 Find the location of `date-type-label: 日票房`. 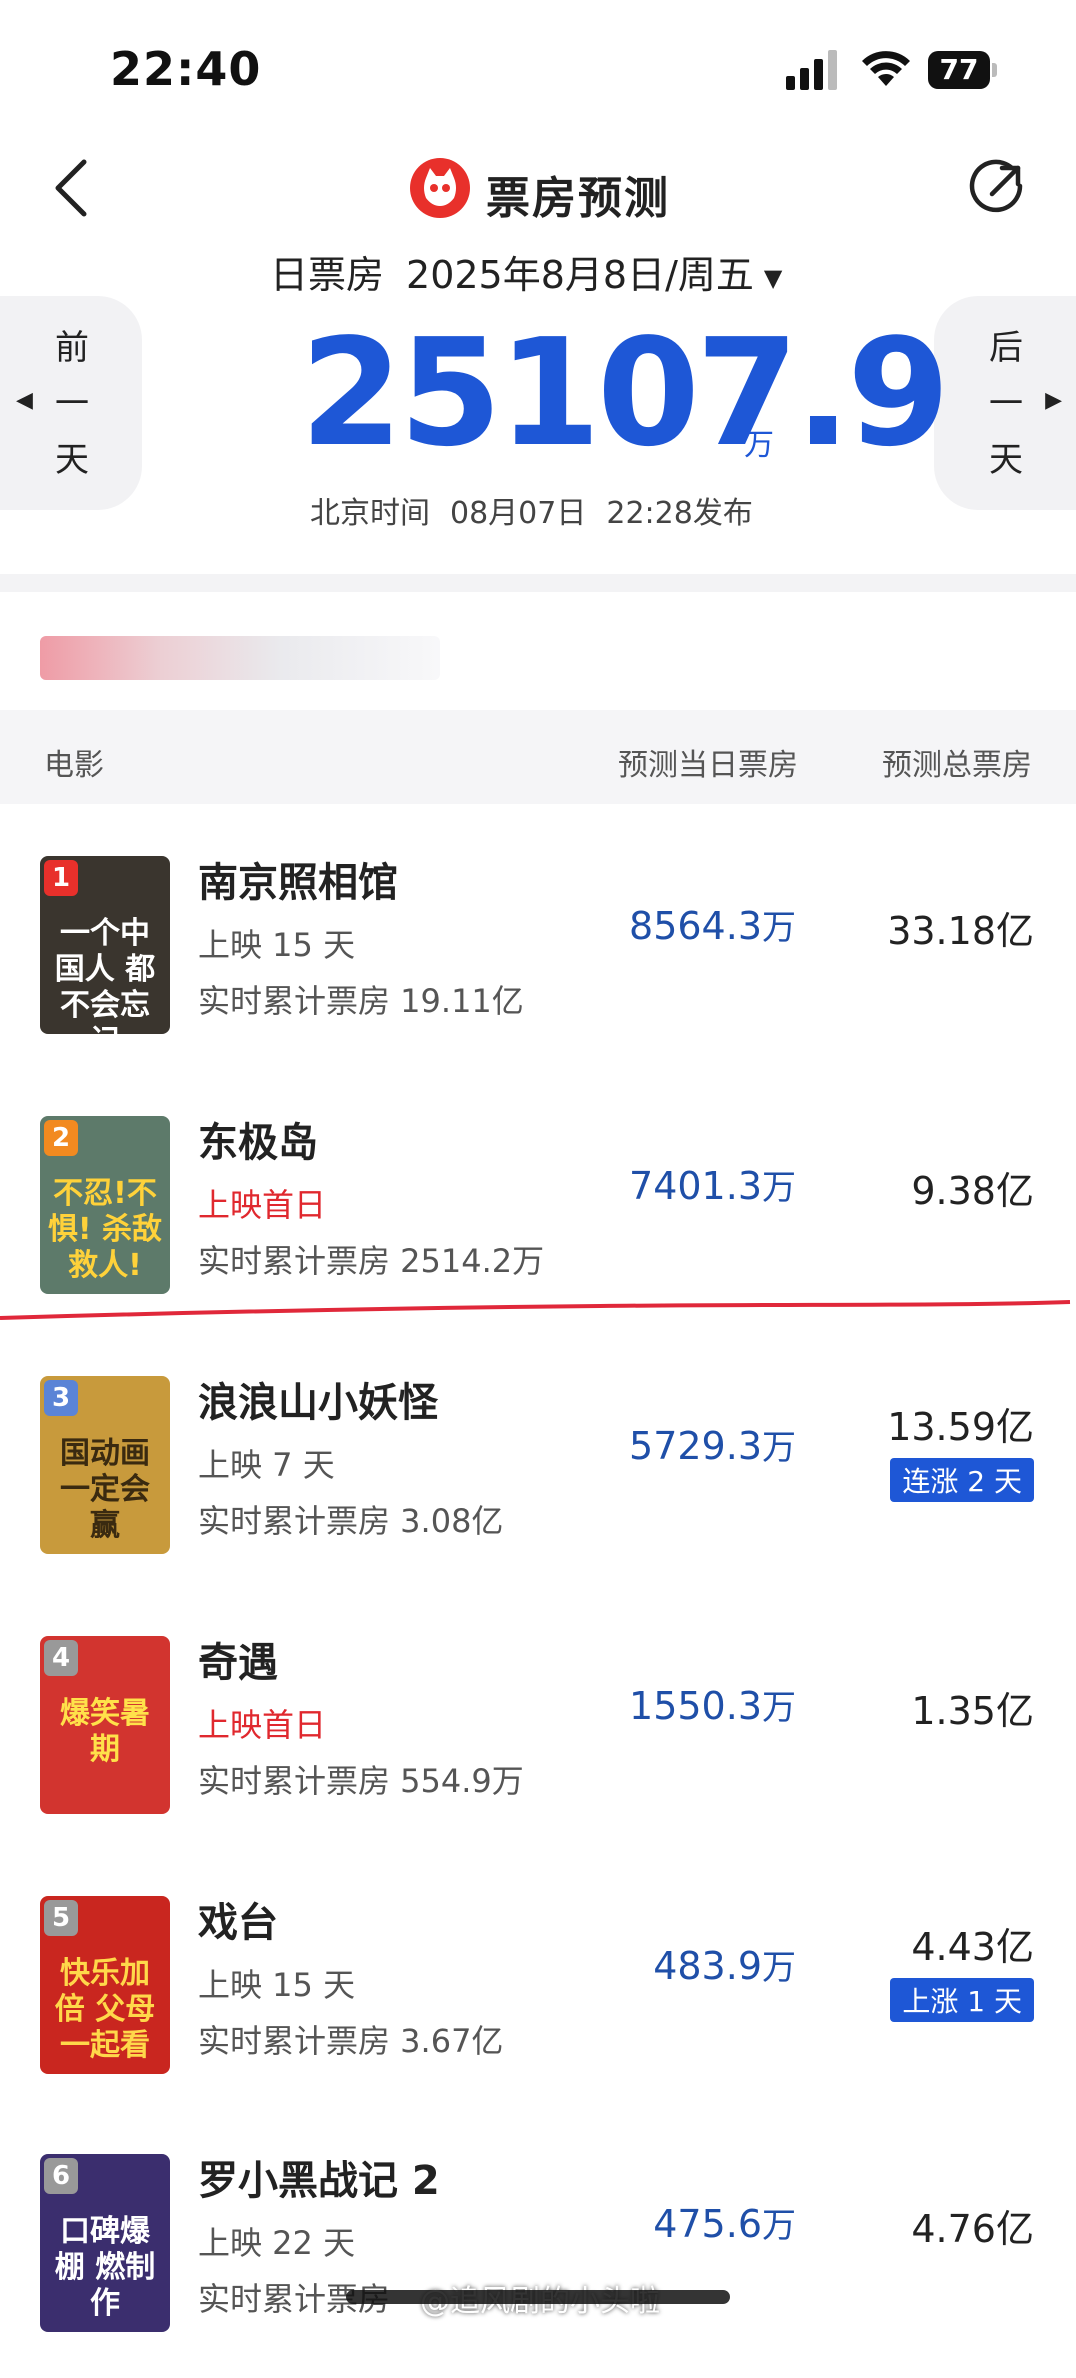

date-type-label: 日票房 is located at coordinates (327, 275).